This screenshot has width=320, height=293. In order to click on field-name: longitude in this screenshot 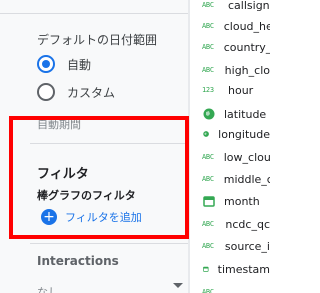, I will do `click(244, 134)`.